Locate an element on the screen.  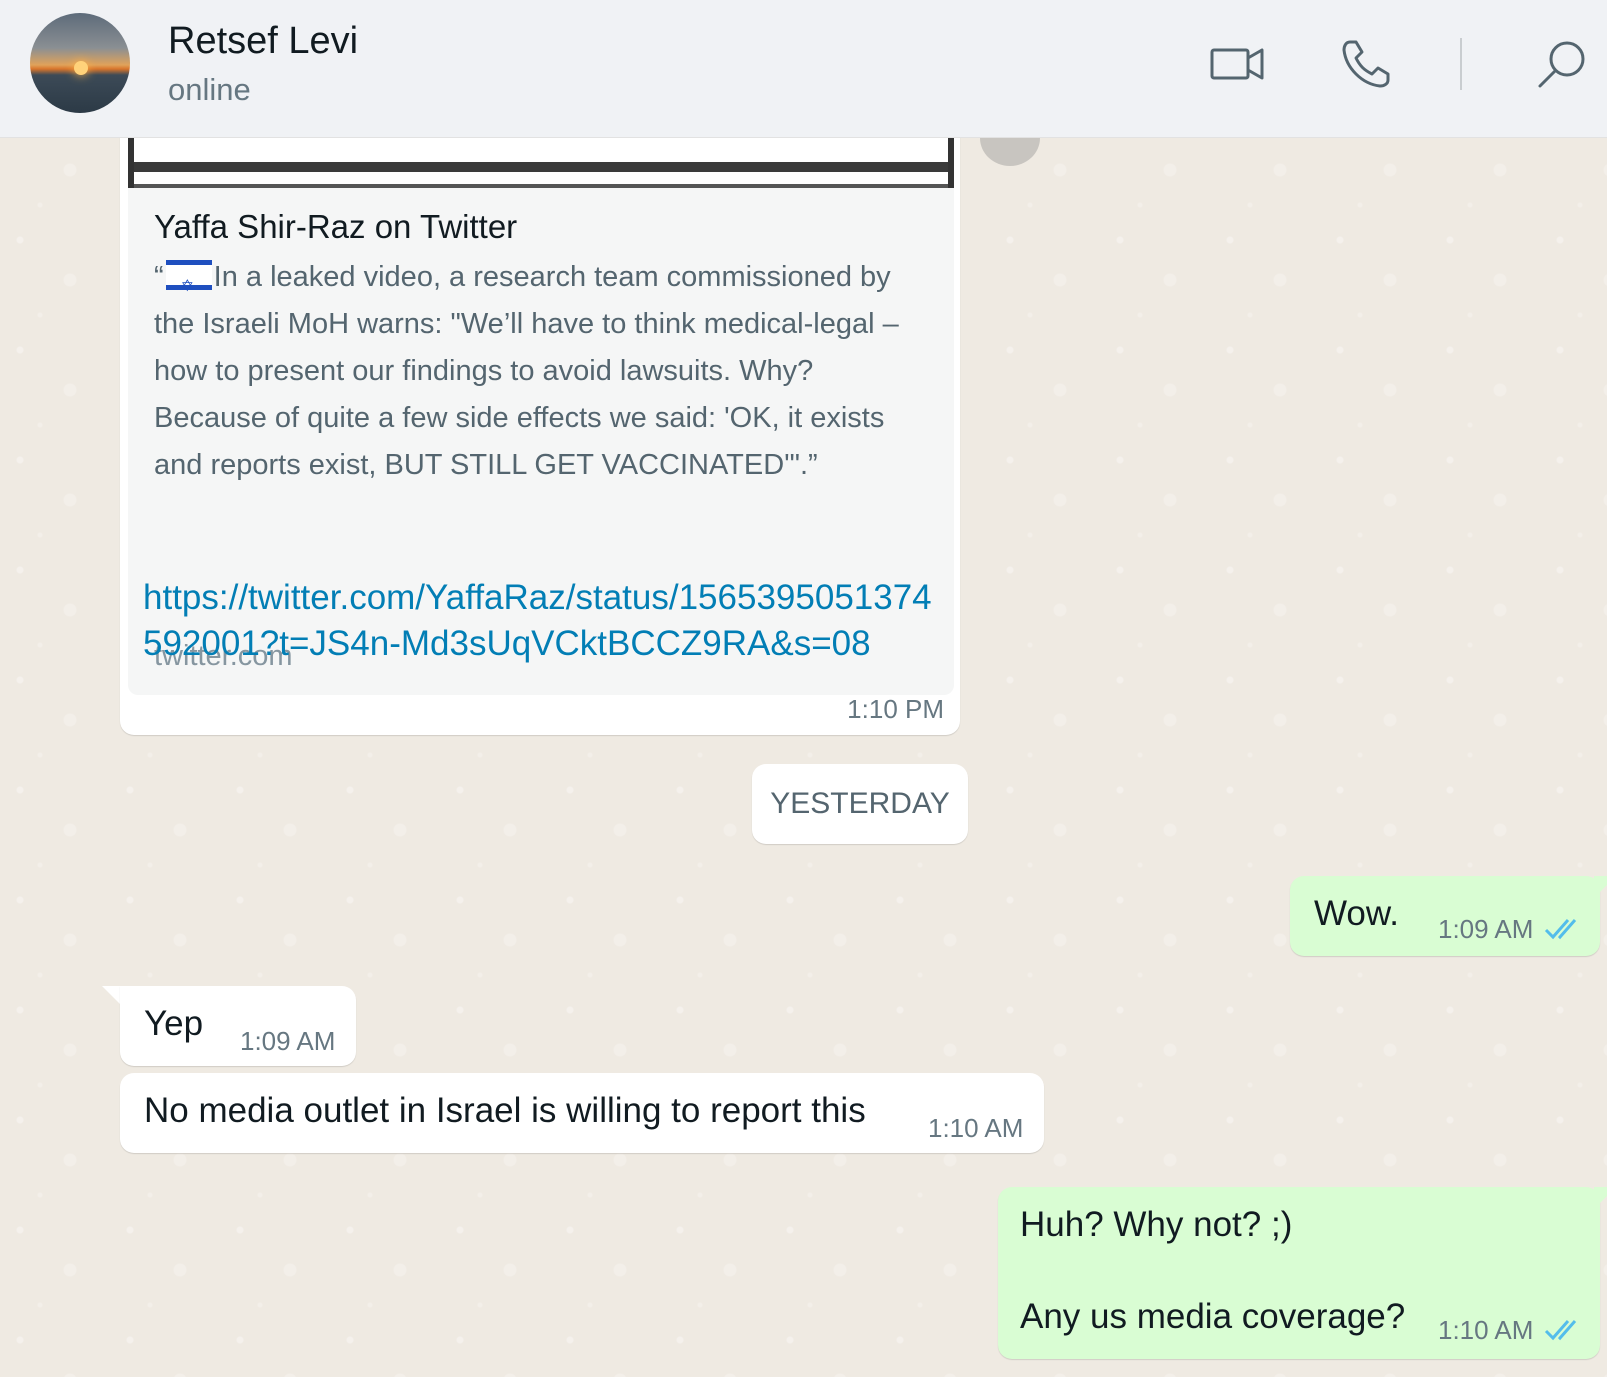
israel-flag-icon is located at coordinates (188, 284).